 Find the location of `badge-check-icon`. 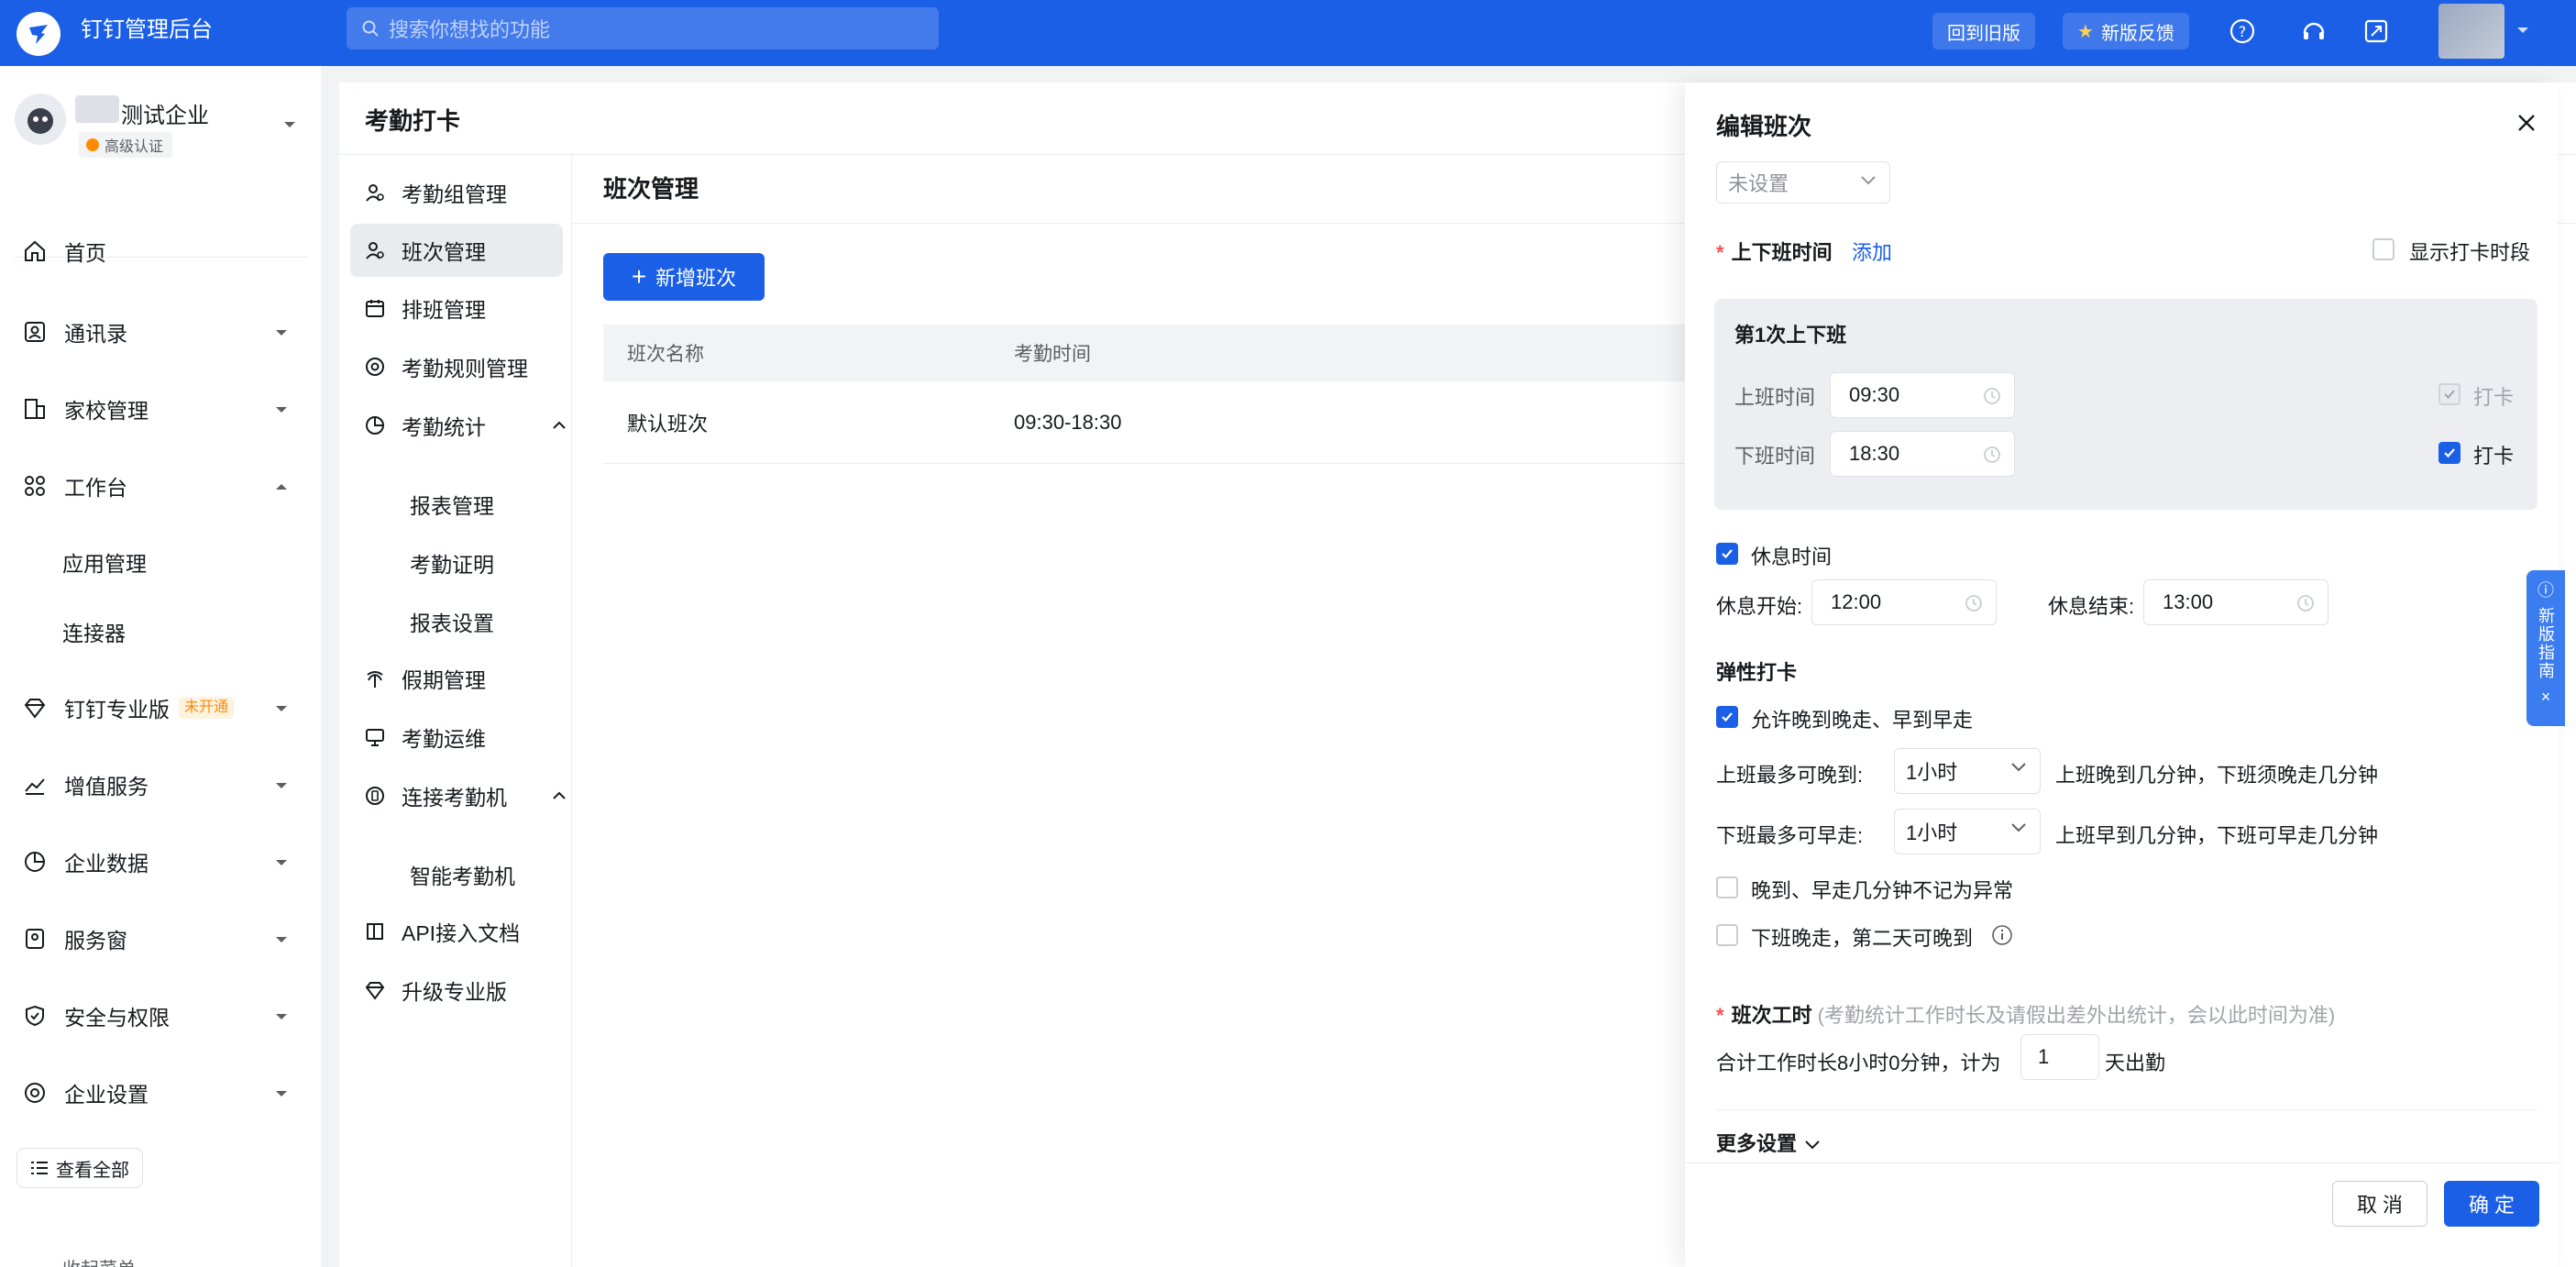

badge-check-icon is located at coordinates (92, 144).